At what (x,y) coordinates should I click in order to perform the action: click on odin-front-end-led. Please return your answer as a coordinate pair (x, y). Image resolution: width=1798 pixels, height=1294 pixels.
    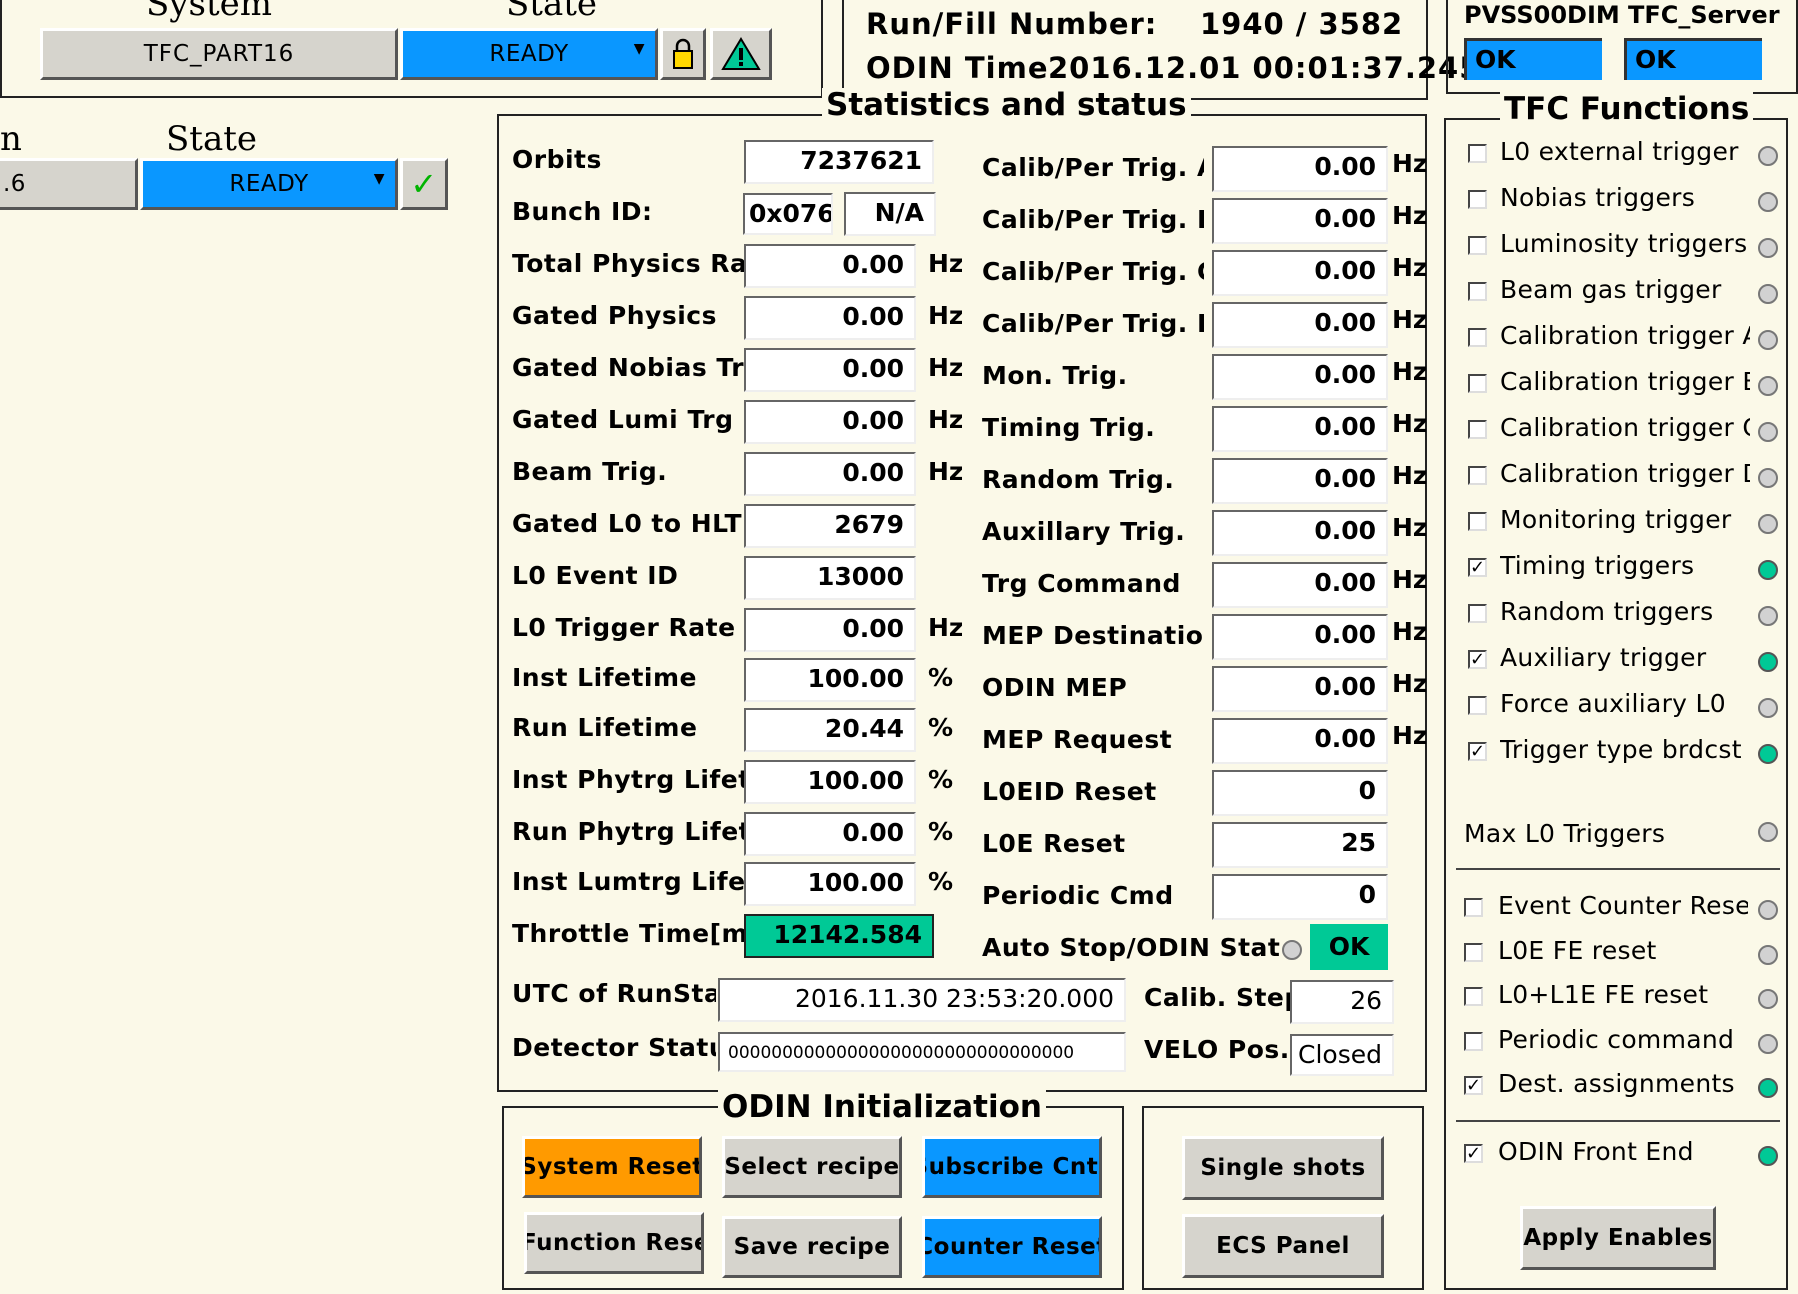
    Looking at the image, I should click on (1768, 1156).